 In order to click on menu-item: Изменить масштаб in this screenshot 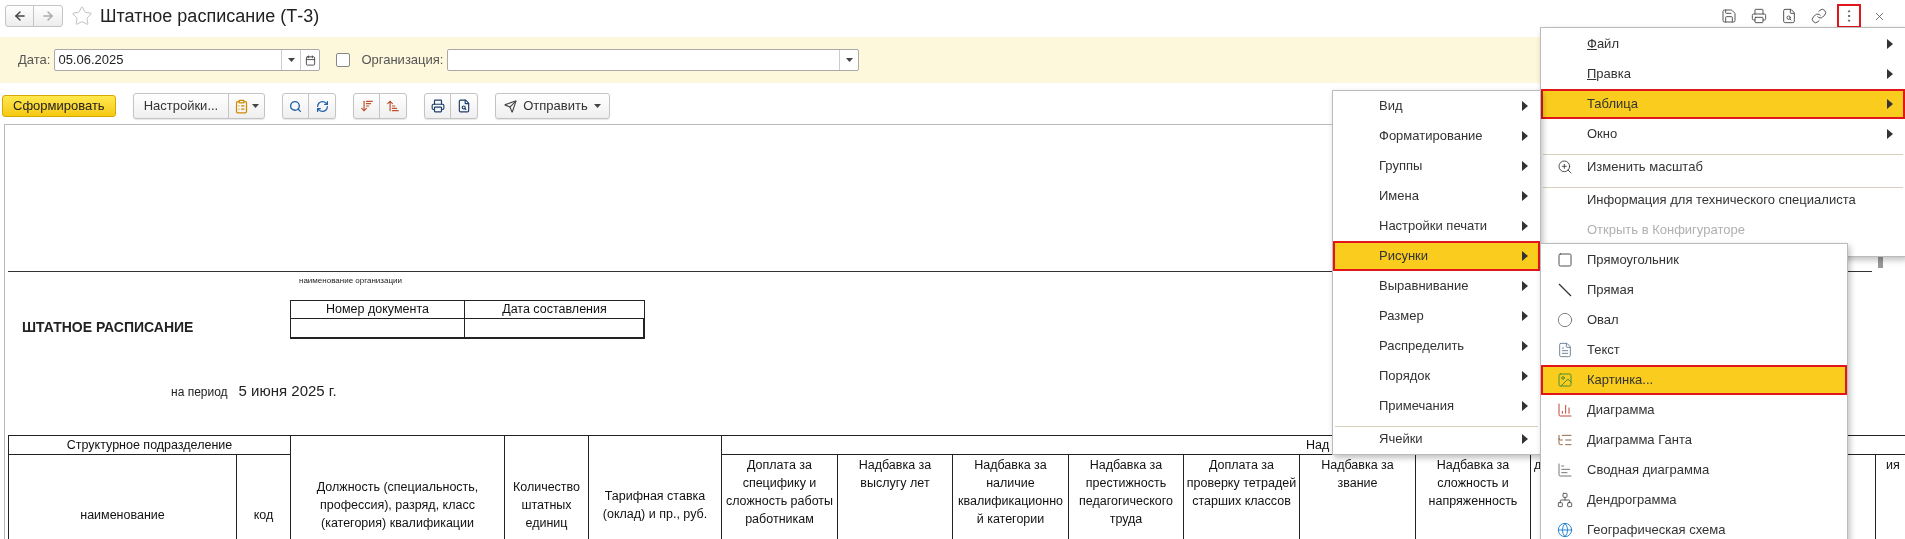, I will do `click(1723, 167)`.